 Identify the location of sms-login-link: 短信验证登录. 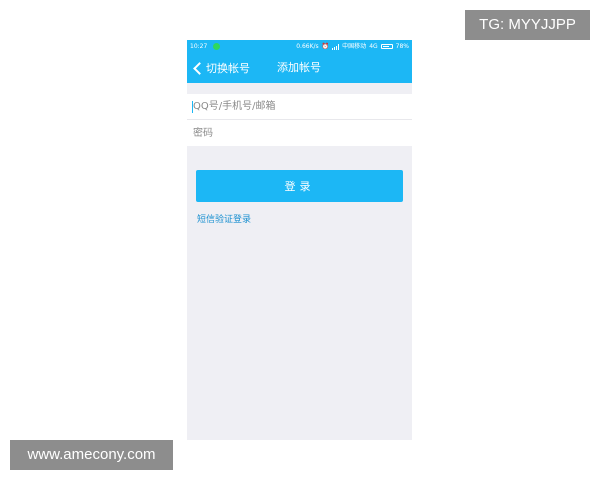
(224, 218).